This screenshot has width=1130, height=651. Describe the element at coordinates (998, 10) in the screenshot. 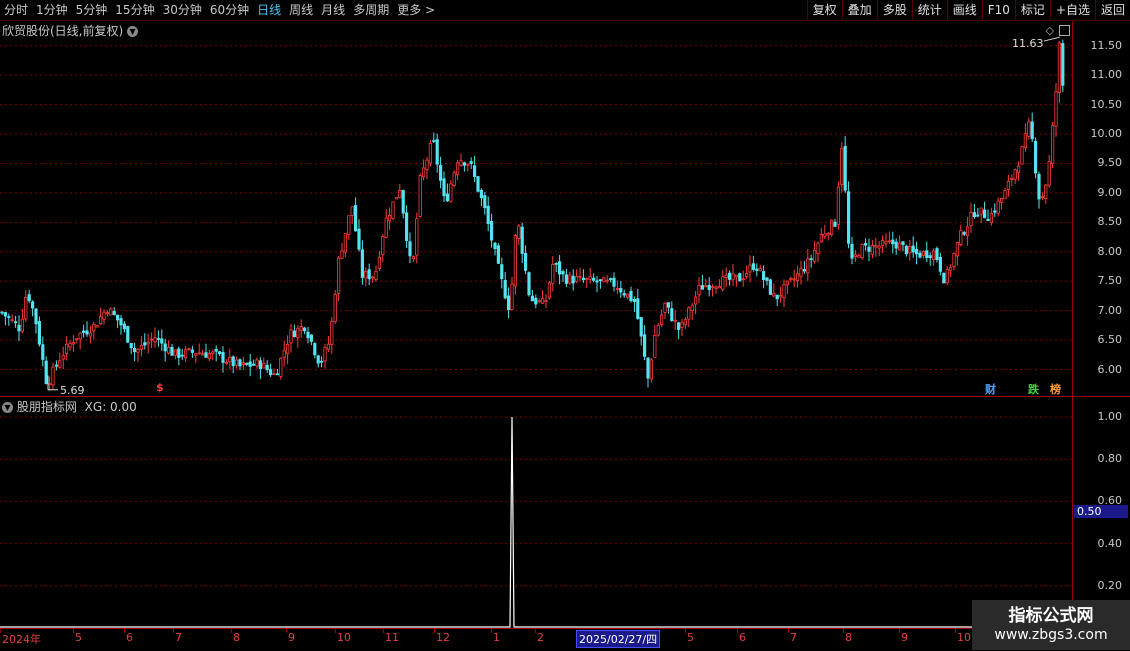

I see `toolbar-button: F10` at that location.